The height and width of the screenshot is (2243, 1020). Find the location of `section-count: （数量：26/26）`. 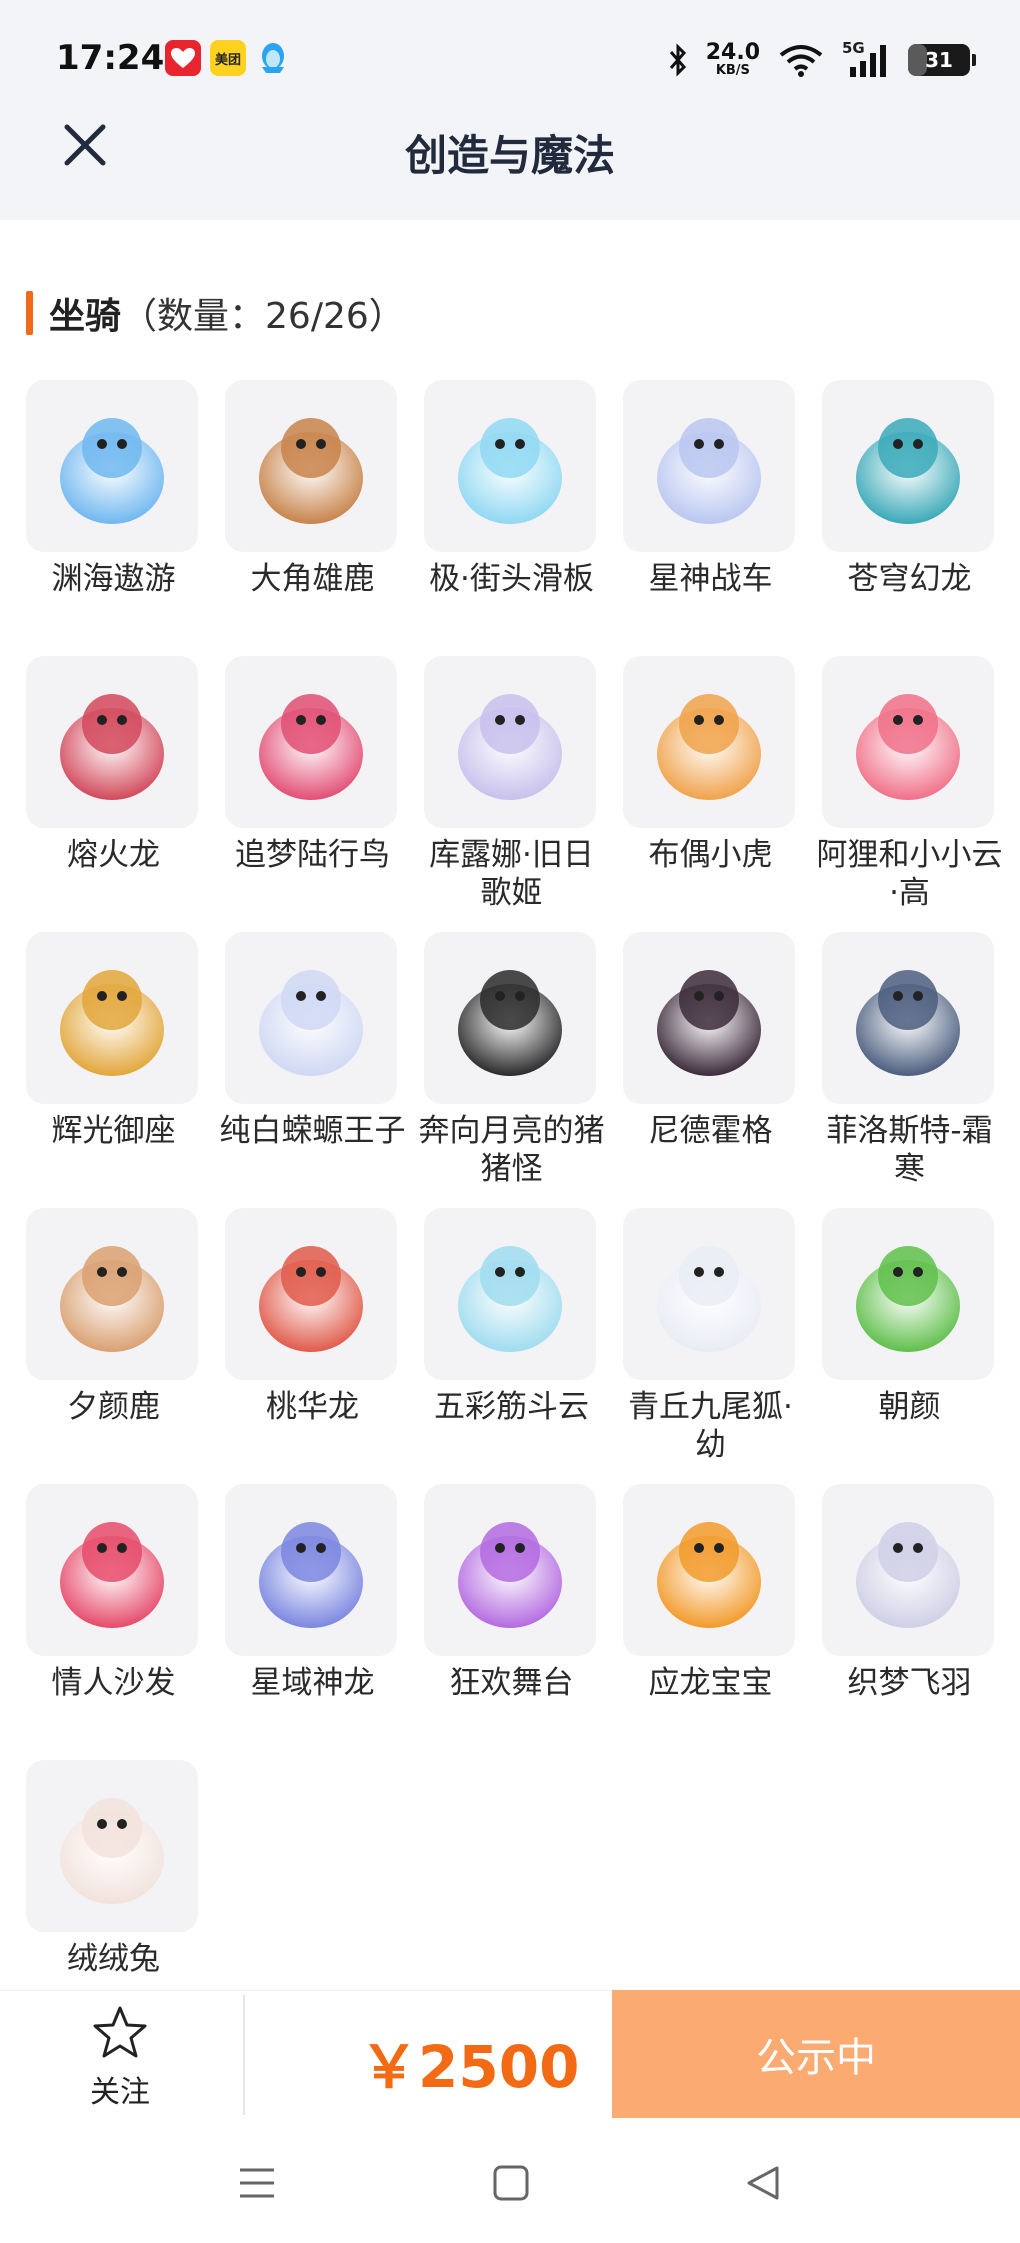

section-count: （数量：26/26） is located at coordinates (263, 316).